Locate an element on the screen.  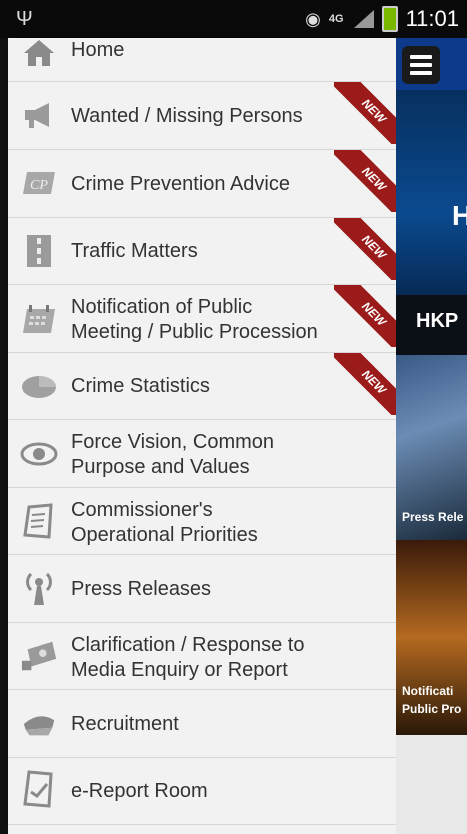
svg-text: CP is located at coordinates (39, 185).